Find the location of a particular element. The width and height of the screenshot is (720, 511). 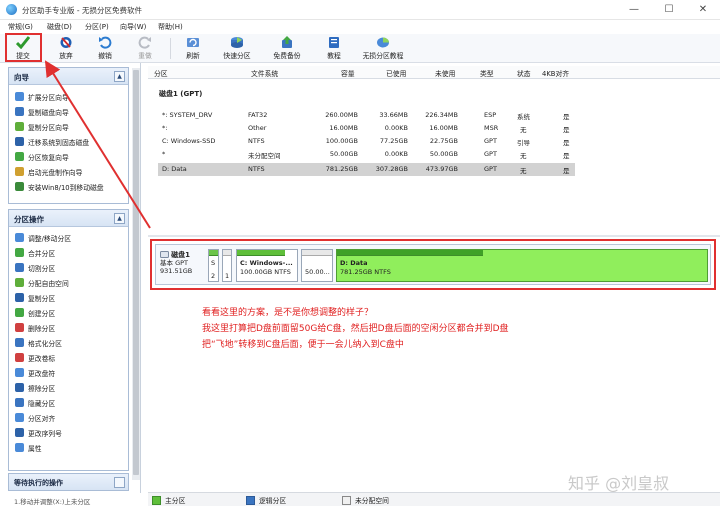

copy-disk-icon is located at coordinates (19, 111).